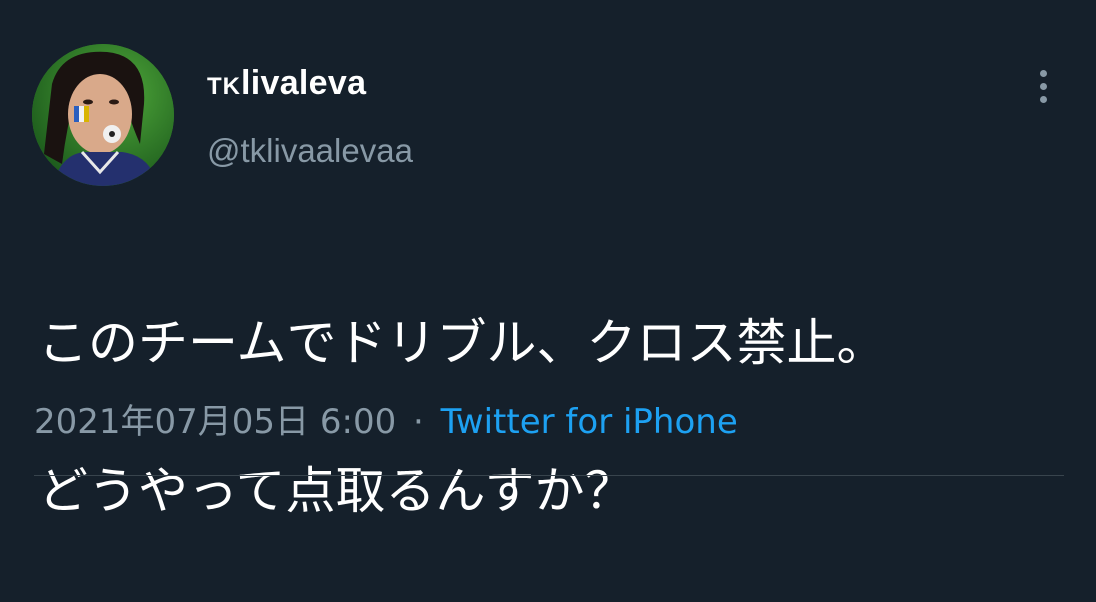 Image resolution: width=1096 pixels, height=602 pixels. Describe the element at coordinates (310, 151) in the screenshot. I see `user-handle: @tklivaalevaa` at that location.